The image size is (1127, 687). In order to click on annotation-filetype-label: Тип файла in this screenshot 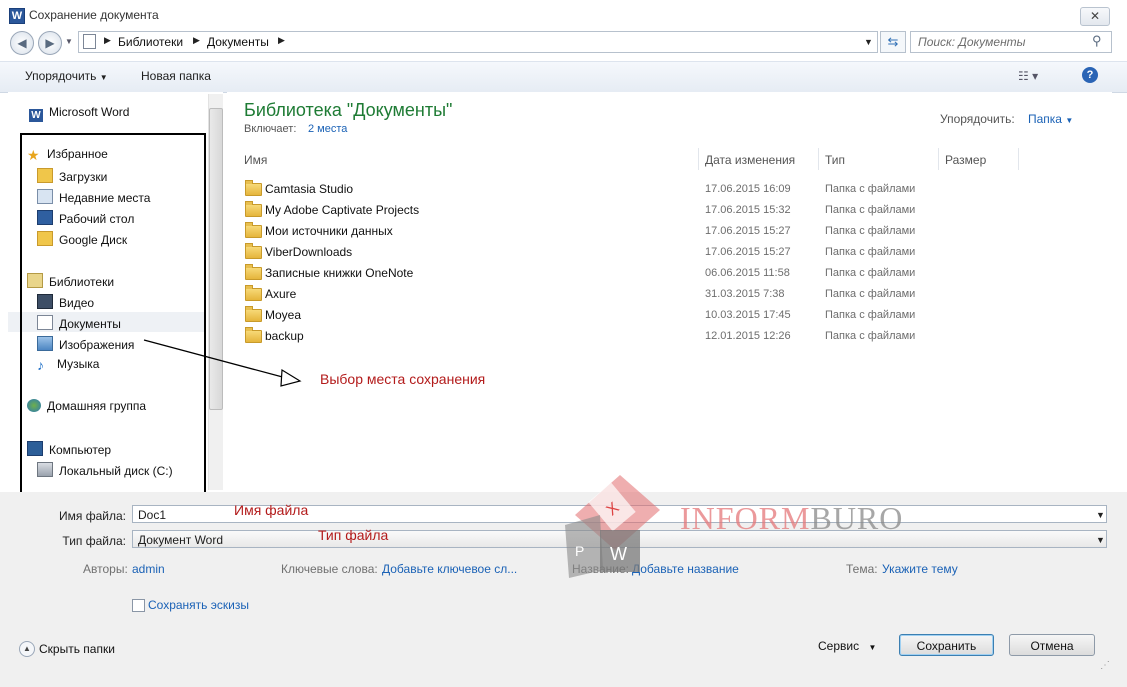, I will do `click(353, 535)`.